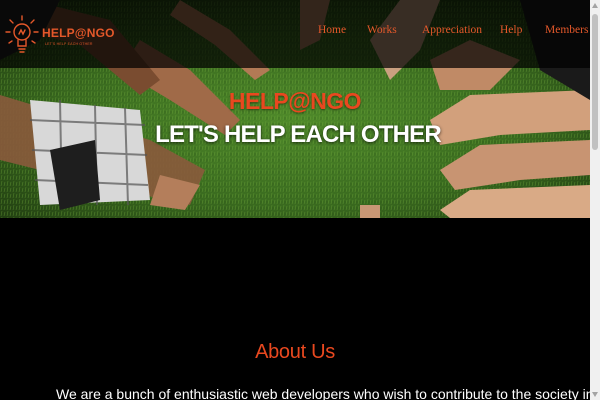 The height and width of the screenshot is (400, 600). Describe the element at coordinates (511, 30) in the screenshot. I see `nav-help: Help` at that location.